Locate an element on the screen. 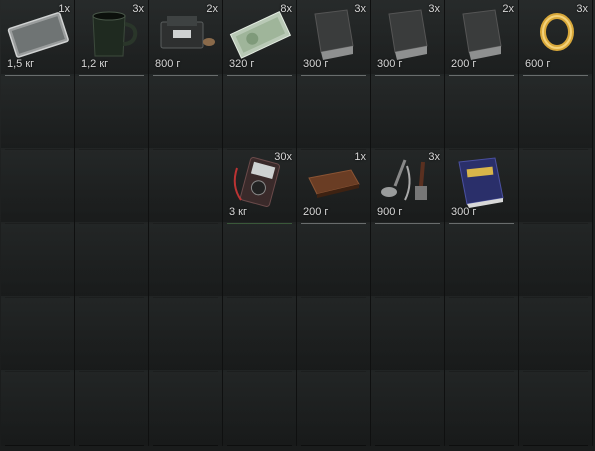 Image resolution: width=595 pixels, height=451 pixels. item-weight: 1,5 кг is located at coordinates (21, 64).